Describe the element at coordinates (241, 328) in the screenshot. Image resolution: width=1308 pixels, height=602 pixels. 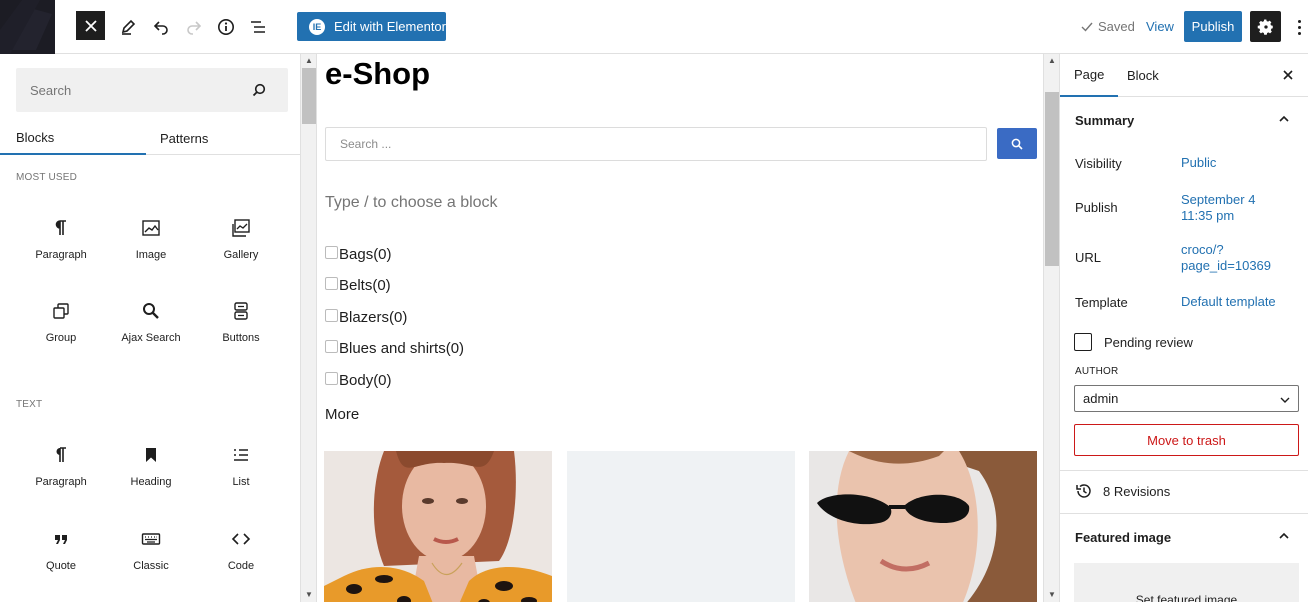
I see `block-buttons: Buttons` at that location.